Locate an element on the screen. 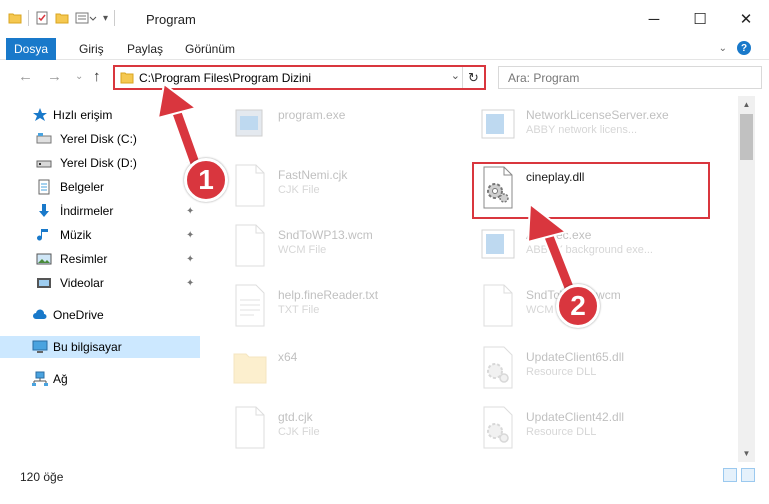  back-arrow-icon: ← is located at coordinates (25, 76).